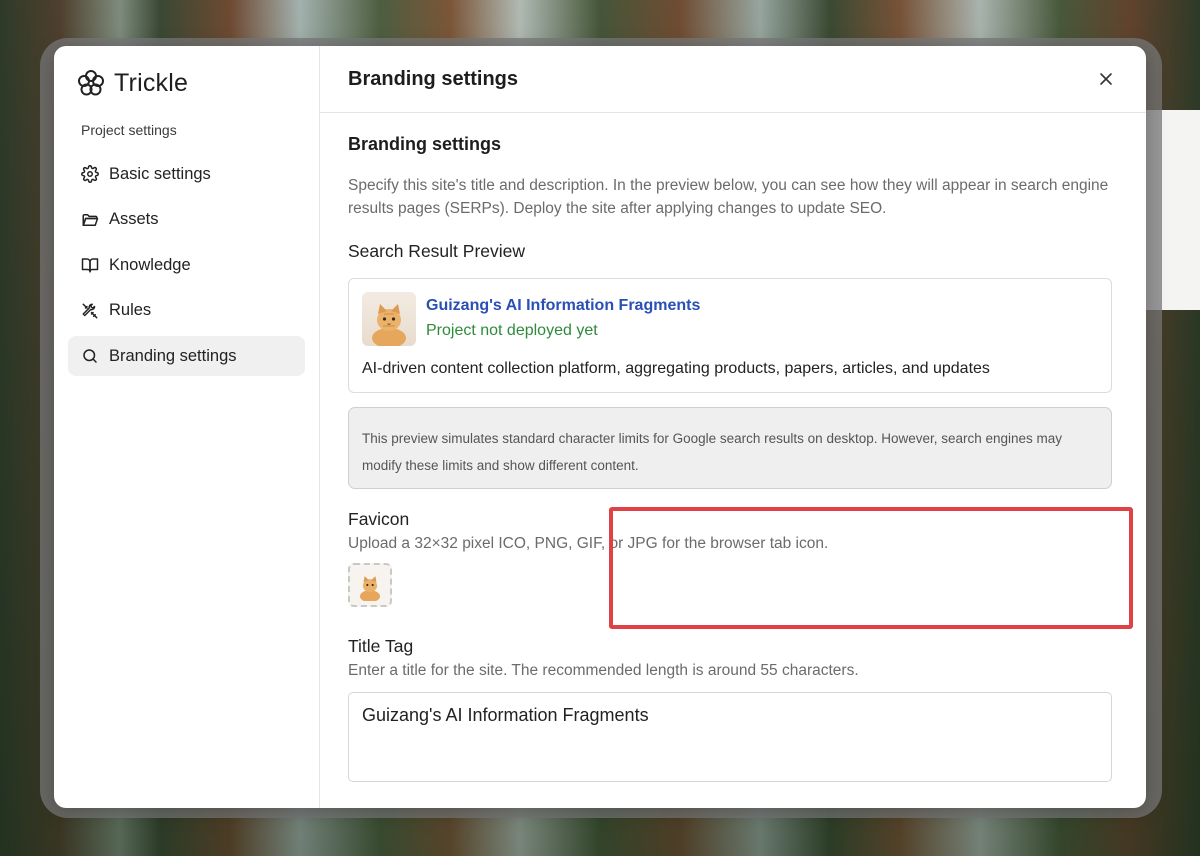  I want to click on sidebar-item-assets: Assets, so click(186, 220).